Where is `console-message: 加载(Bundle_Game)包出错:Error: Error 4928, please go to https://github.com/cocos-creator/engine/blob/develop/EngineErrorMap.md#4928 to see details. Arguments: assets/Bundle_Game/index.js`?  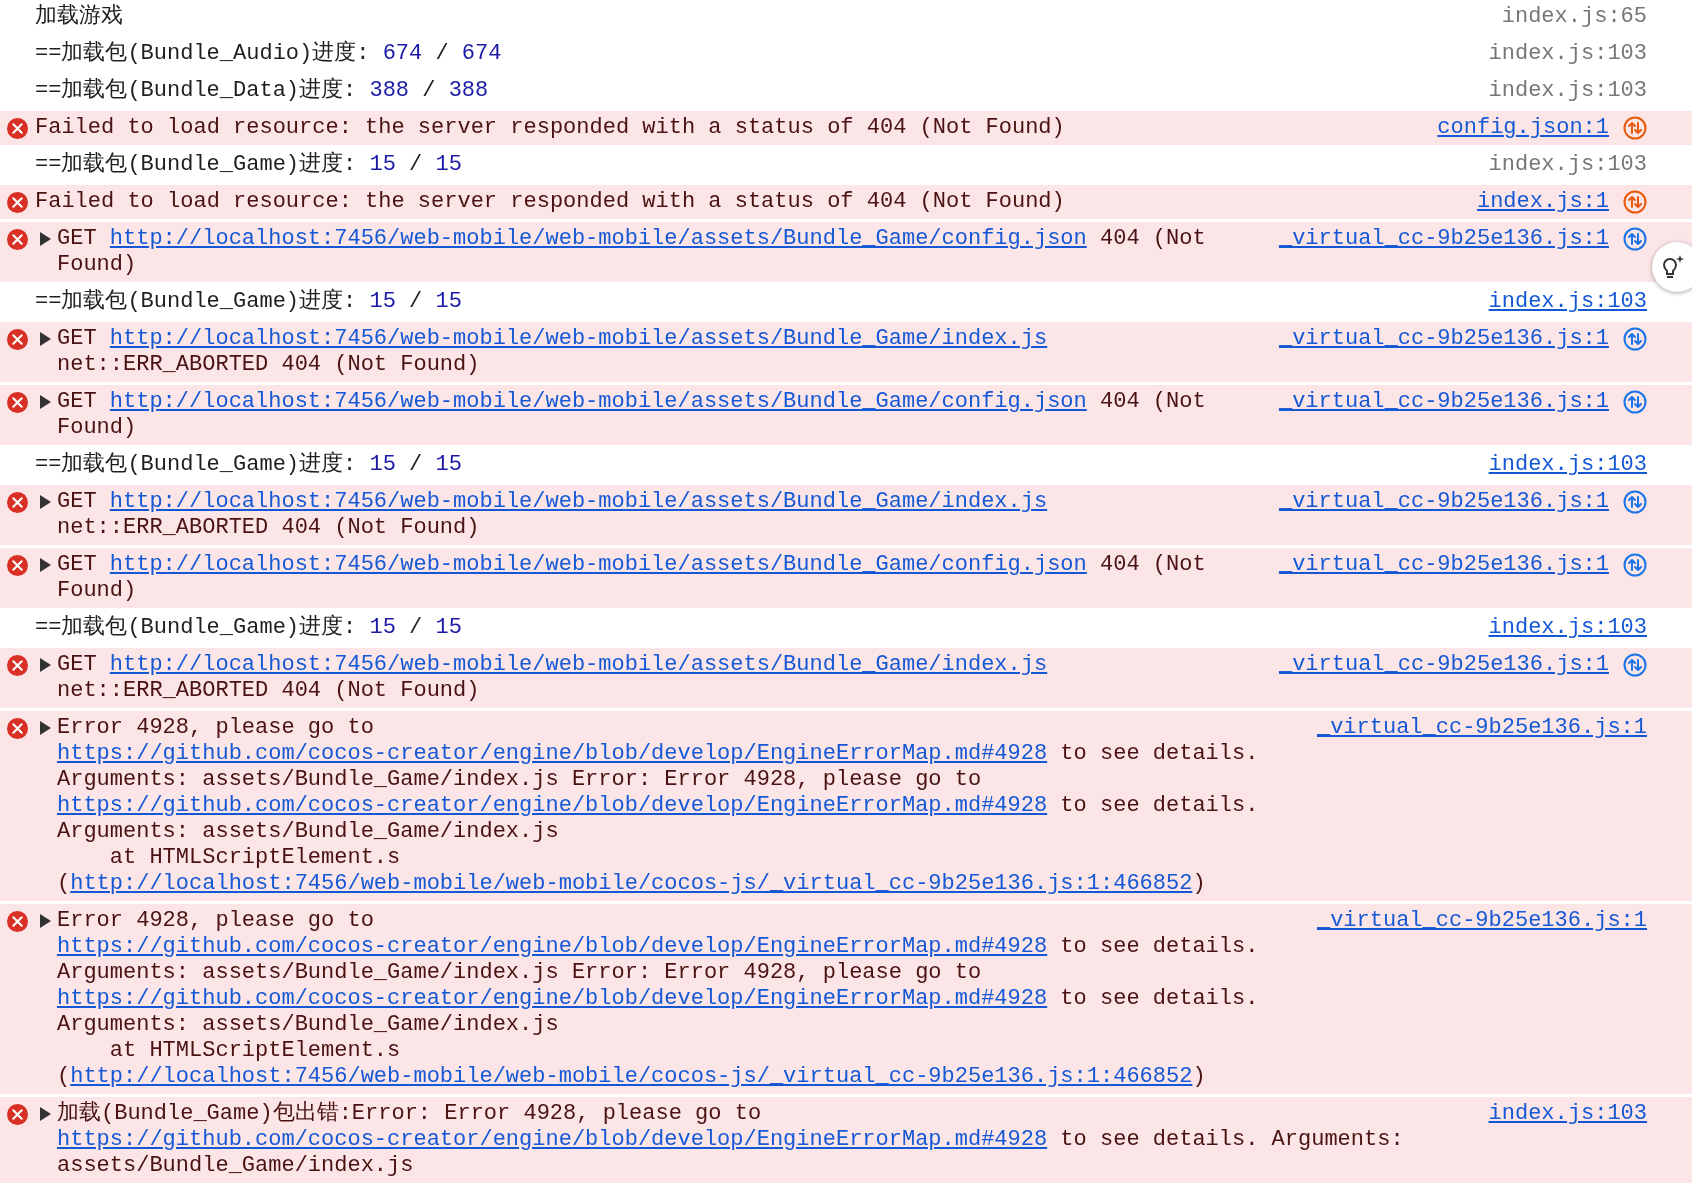 console-message: 加载(Bundle_Game)包出错:Error: Error 4928, please go to https://github.com/cocos-creator/engine/blob/develop/EngineErrorMap.md#4928 to see details. Arguments: assets/Bundle_Game/index.js is located at coordinates (731, 1140).